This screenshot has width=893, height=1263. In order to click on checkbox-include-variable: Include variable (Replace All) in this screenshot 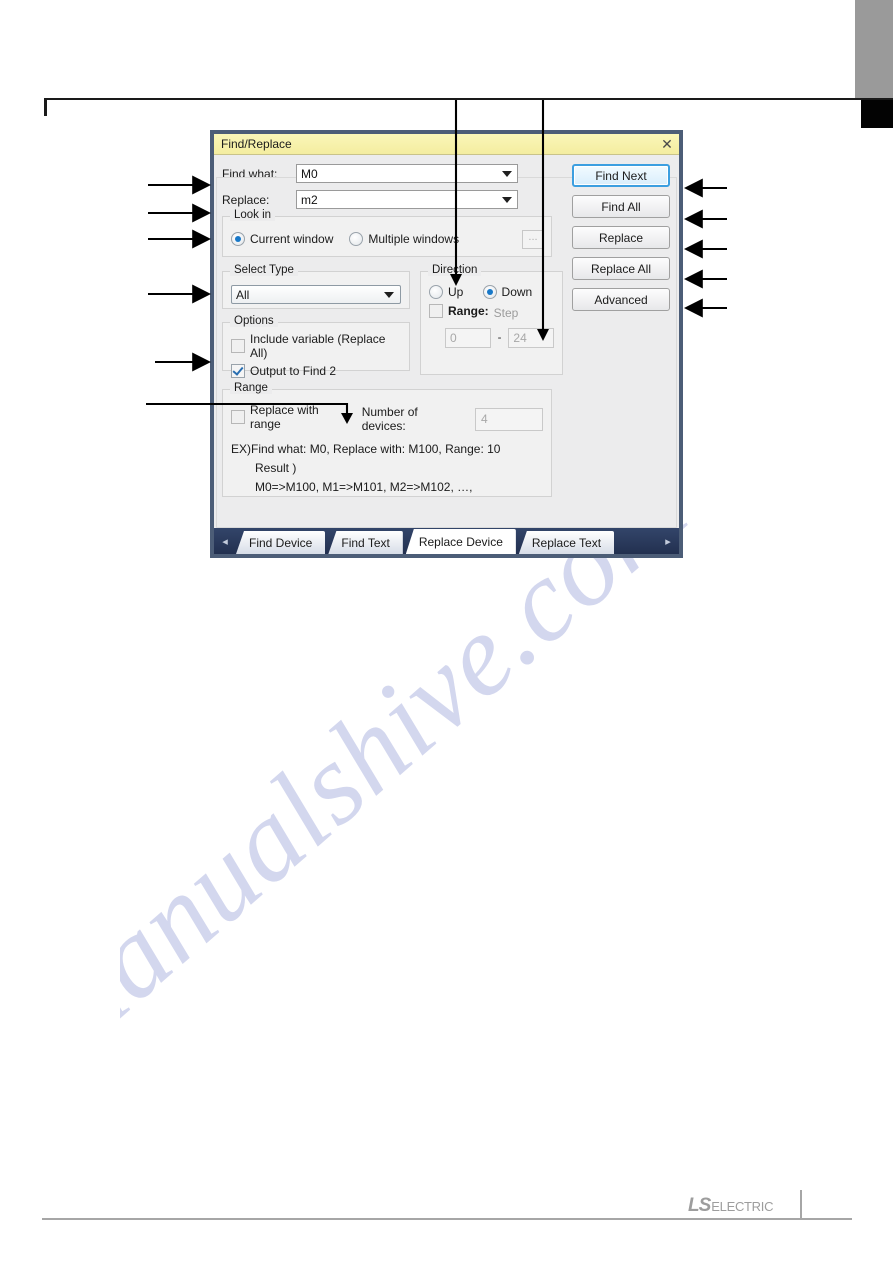, I will do `click(316, 346)`.